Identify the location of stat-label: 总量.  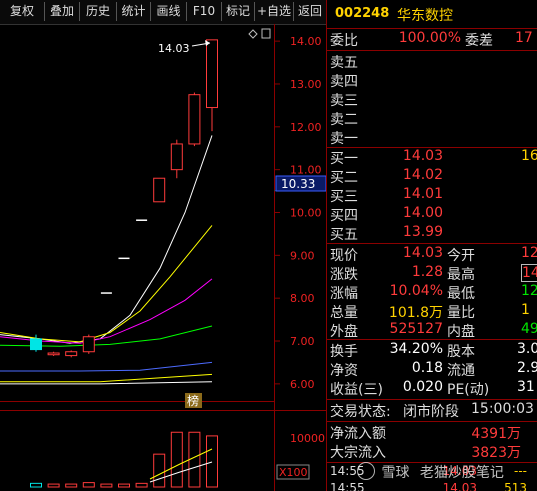
(344, 313).